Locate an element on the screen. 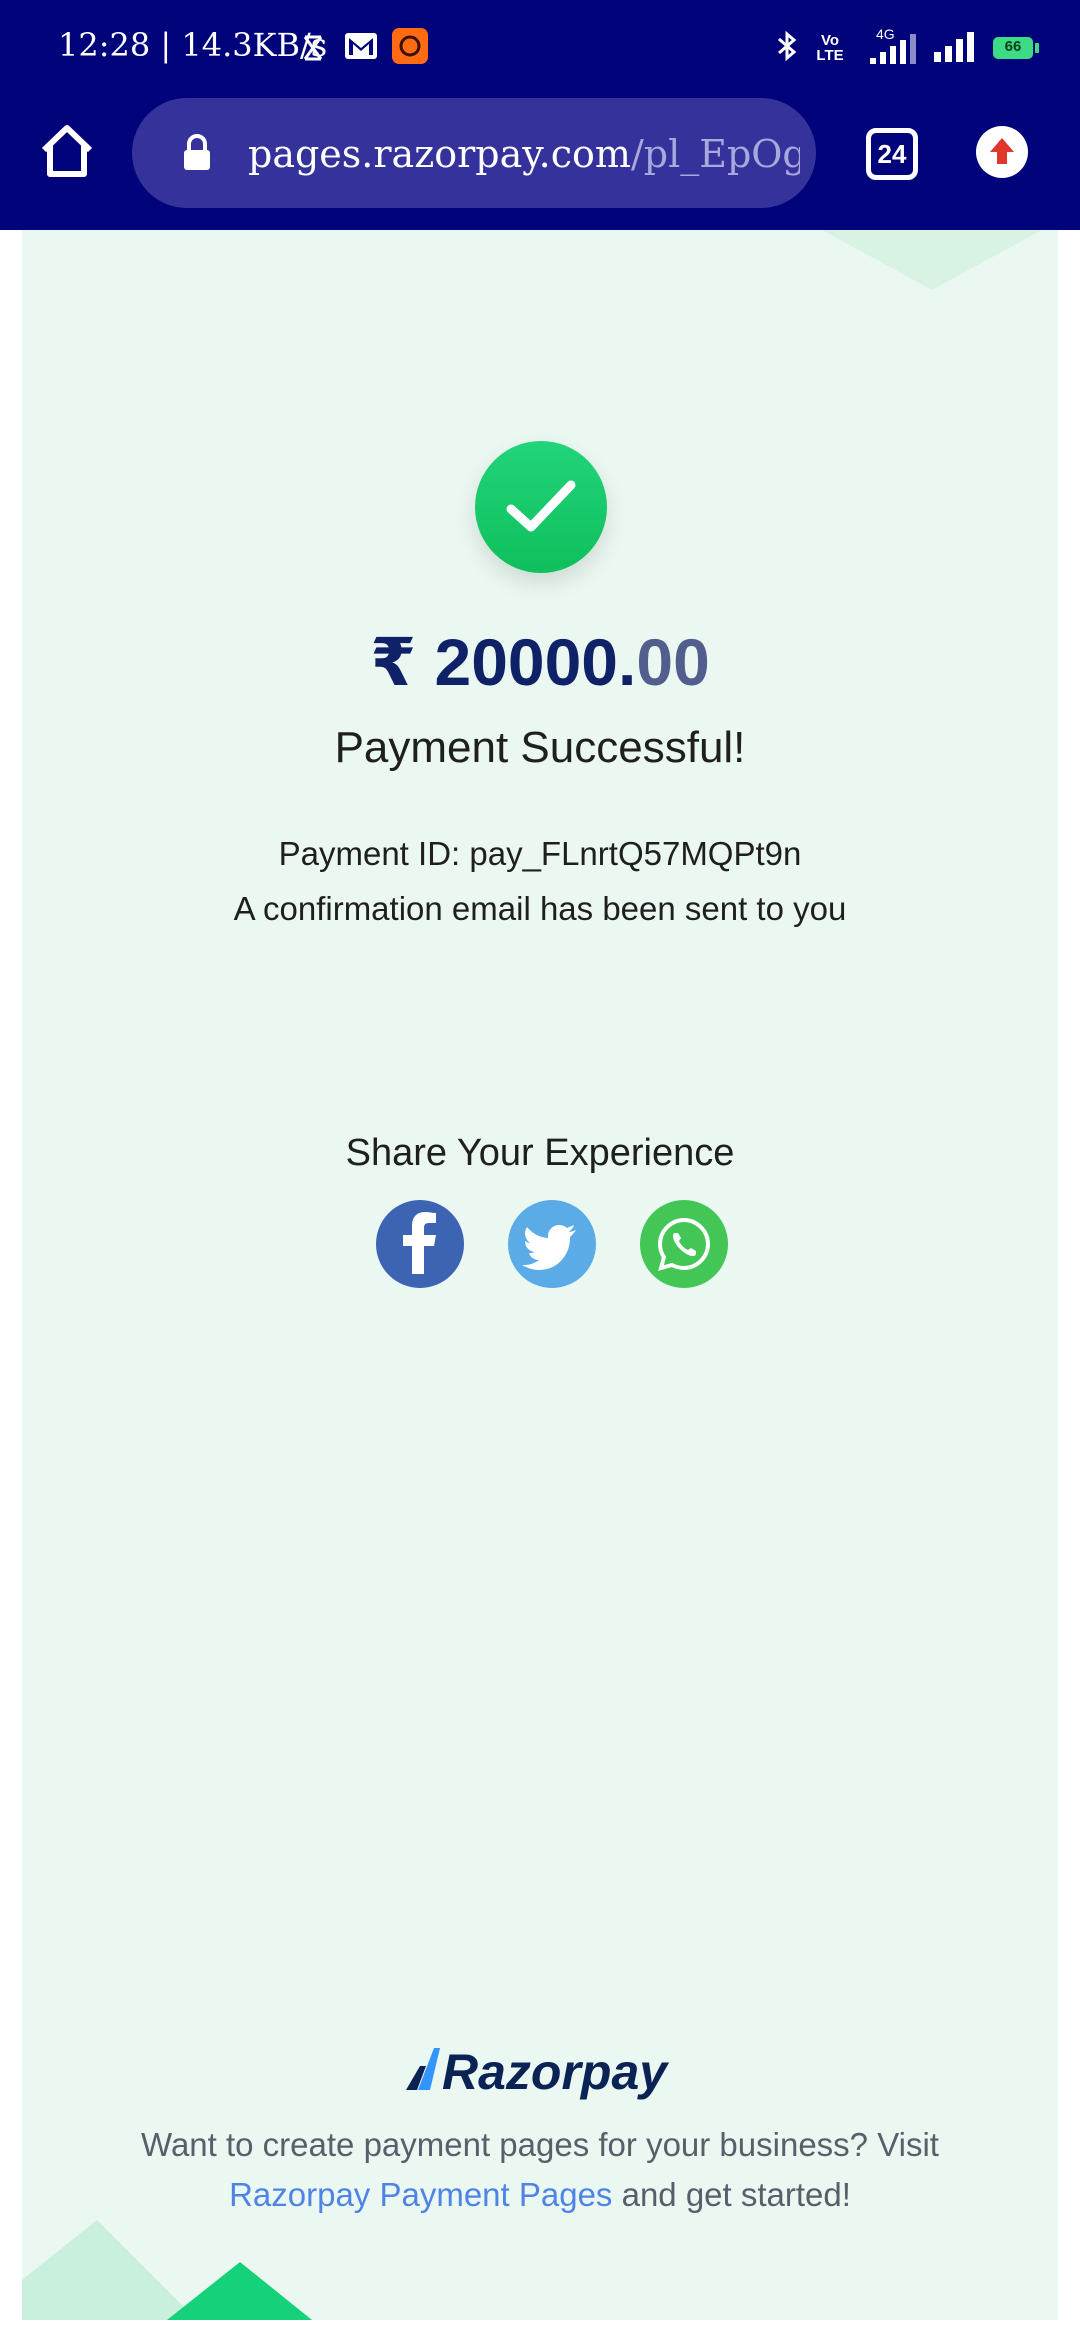 Image resolution: width=1080 pixels, height=2340 pixels. status-right-group: Vo LTE 4G 66 is located at coordinates (908, 47).